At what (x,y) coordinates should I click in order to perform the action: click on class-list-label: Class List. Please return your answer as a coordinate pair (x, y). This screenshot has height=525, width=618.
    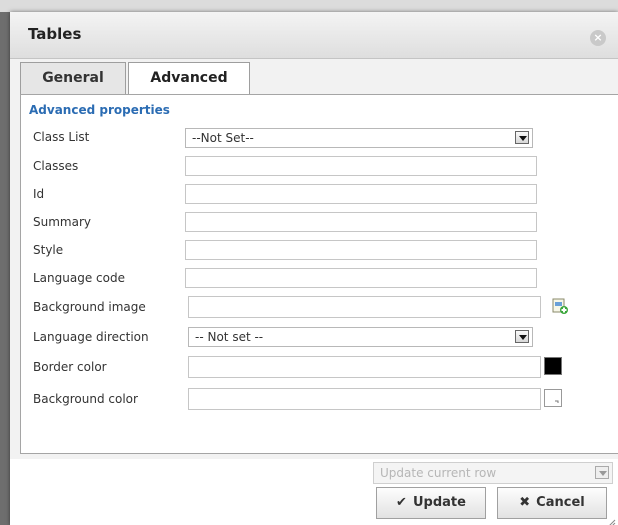
    Looking at the image, I should click on (61, 137).